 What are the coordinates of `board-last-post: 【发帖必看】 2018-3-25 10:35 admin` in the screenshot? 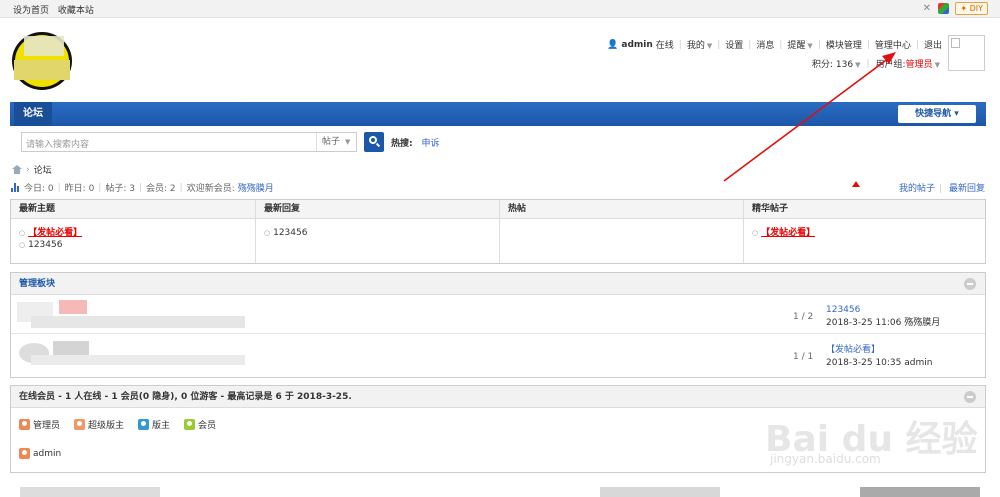 It's located at (879, 356).